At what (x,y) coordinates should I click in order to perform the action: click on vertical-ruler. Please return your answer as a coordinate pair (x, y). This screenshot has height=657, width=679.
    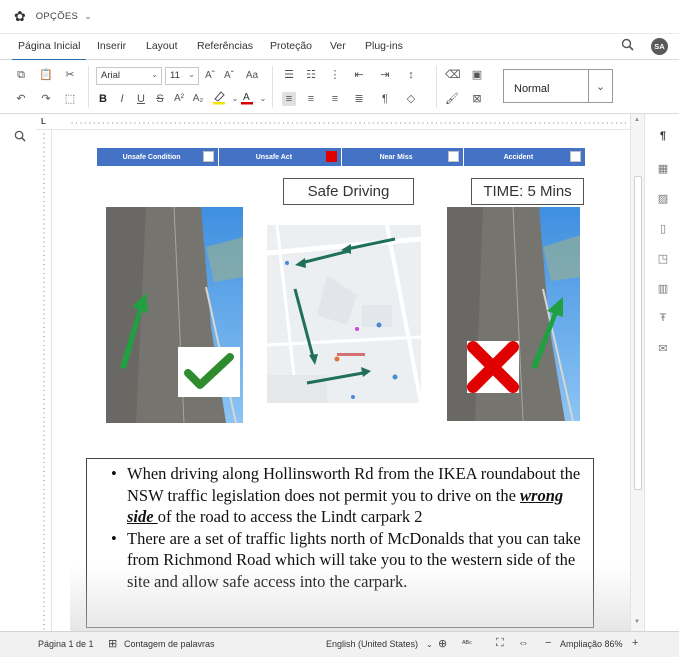
    Looking at the image, I should click on (44, 380).